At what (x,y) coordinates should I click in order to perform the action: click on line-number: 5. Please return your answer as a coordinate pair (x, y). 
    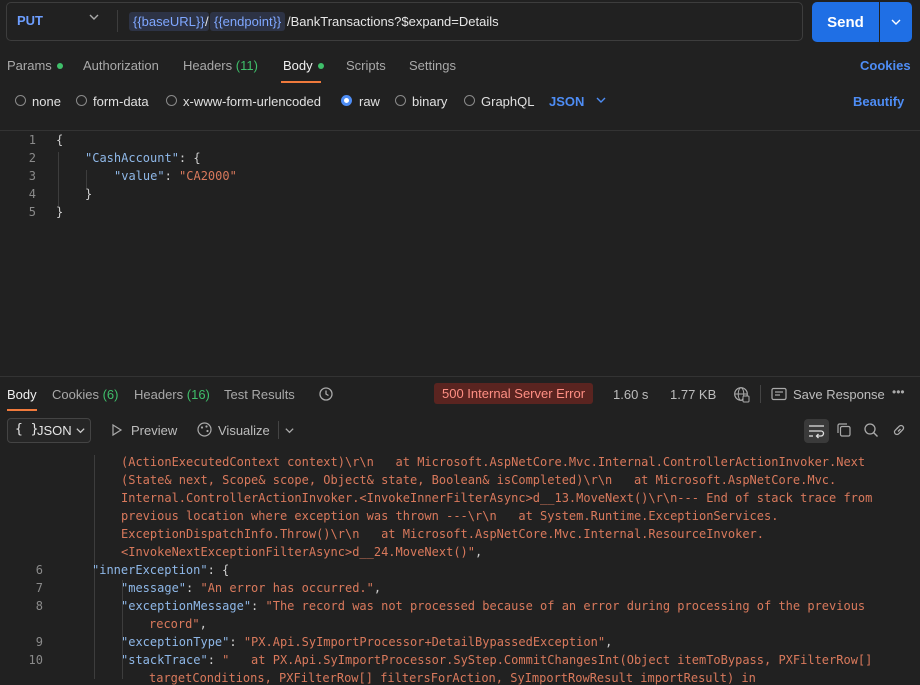
    Looking at the image, I should click on (32, 212).